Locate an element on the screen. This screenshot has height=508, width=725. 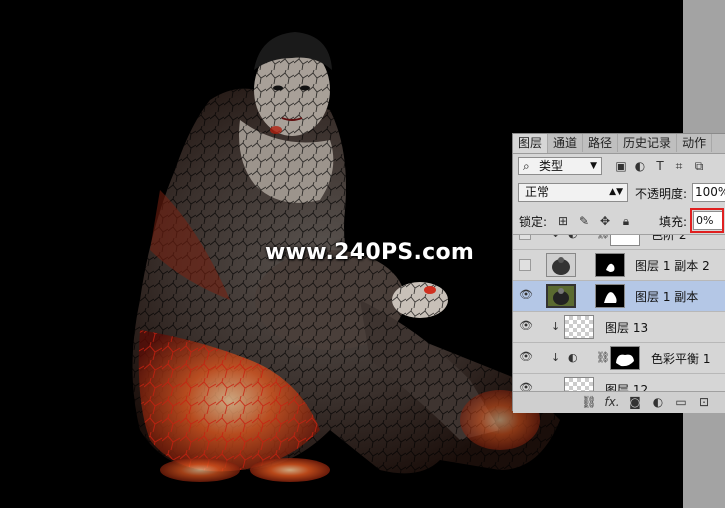
layer-row: ⛓ 图层 1 副本 2 is located at coordinates (619, 265).